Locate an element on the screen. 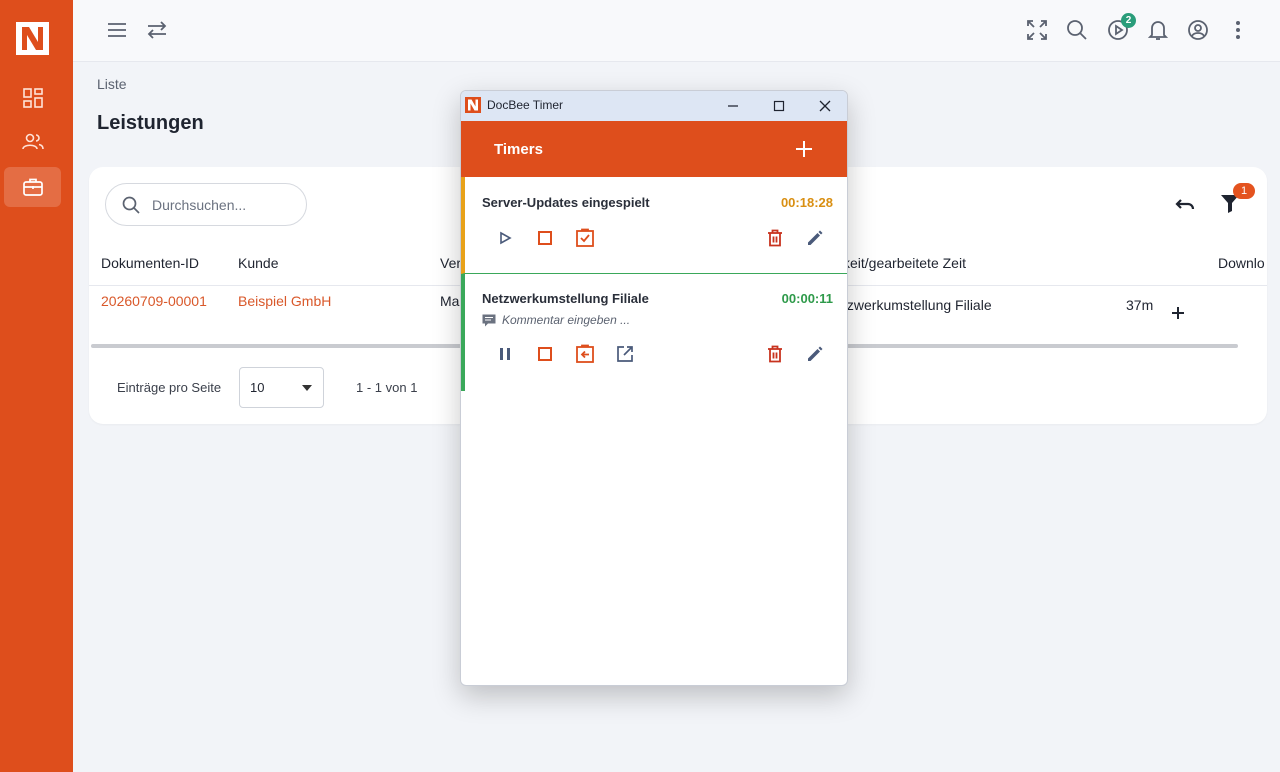 The width and height of the screenshot is (1280, 772). clipboard-import-icon is located at coordinates (585, 353).